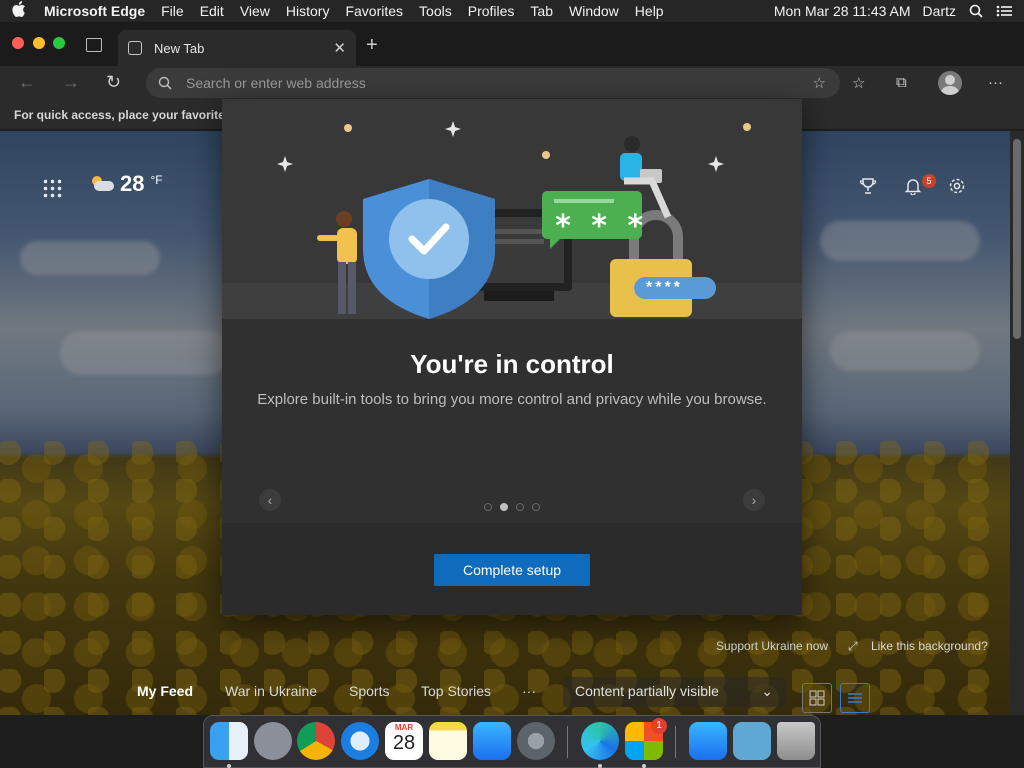  What do you see at coordinates (39, 43) in the screenshot?
I see `minimize-window-button` at bounding box center [39, 43].